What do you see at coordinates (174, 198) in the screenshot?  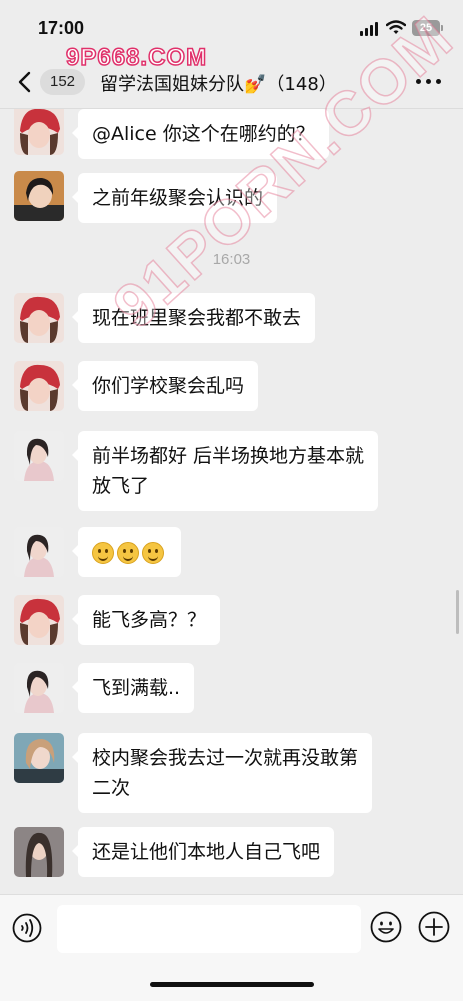 I see `message-bubble: 之前年级聚会认识的` at bounding box center [174, 198].